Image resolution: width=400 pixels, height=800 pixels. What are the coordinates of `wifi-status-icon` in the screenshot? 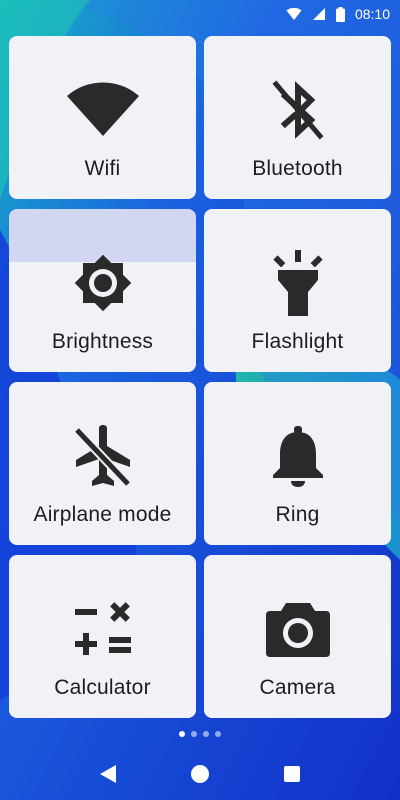 It's located at (294, 14).